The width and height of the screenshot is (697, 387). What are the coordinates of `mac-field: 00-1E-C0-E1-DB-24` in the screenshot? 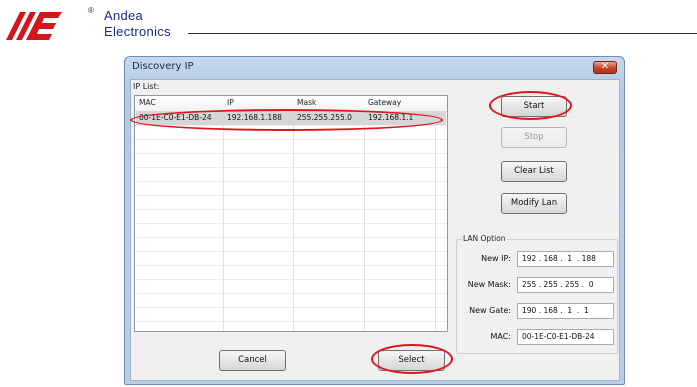 It's located at (565, 337).